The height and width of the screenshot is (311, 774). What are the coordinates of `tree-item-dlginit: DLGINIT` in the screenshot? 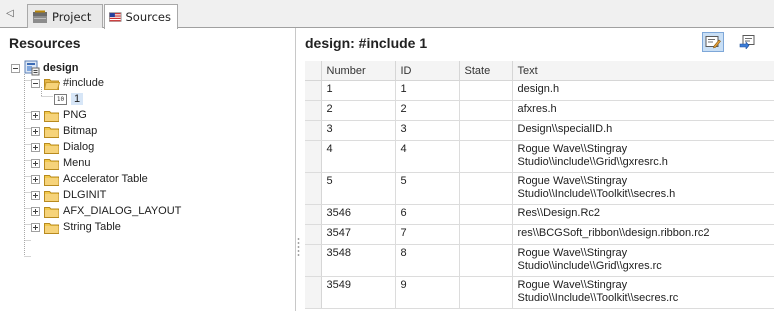 It's located at (68, 195).